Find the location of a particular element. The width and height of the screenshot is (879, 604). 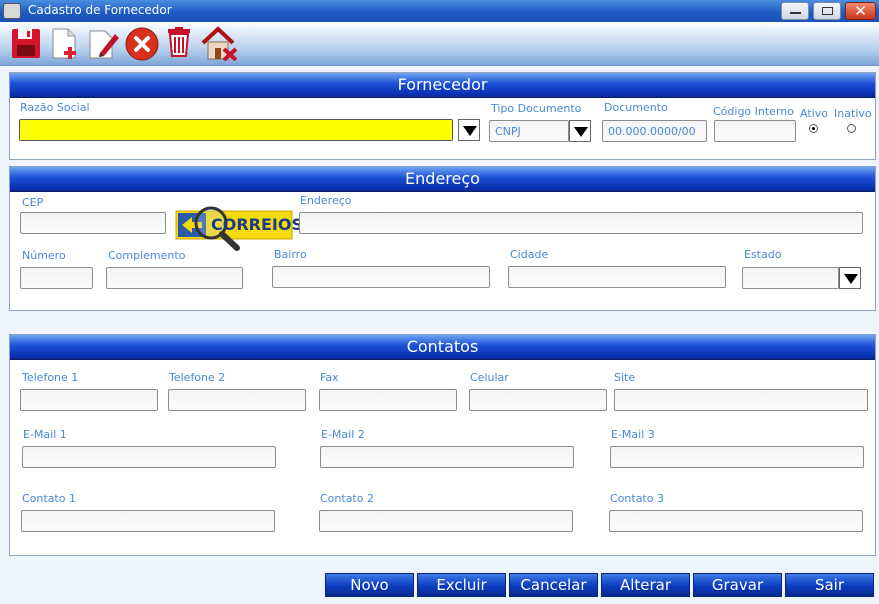

floppy-disk-icon is located at coordinates (26, 43).